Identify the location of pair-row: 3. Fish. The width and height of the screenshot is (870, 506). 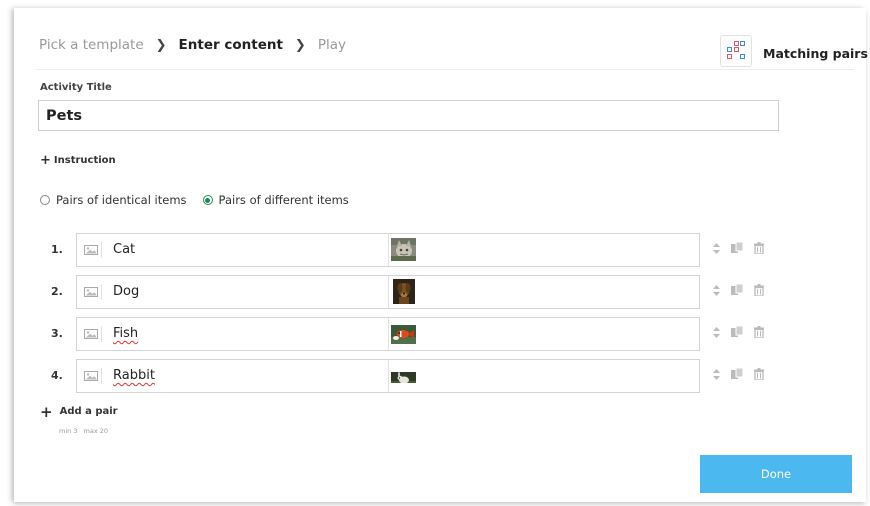
(435, 334).